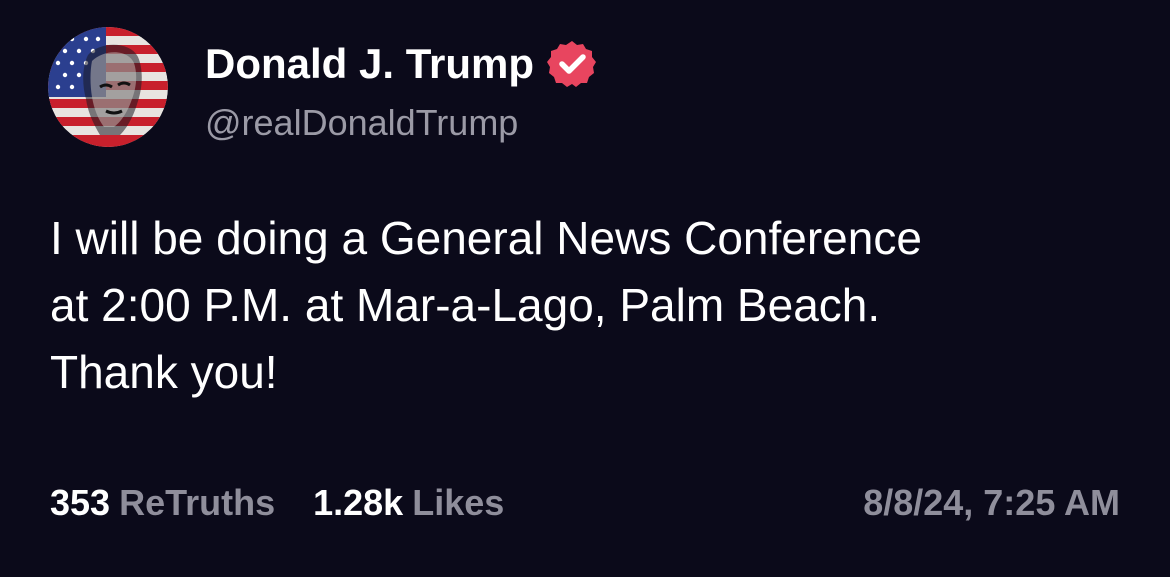  What do you see at coordinates (277, 503) in the screenshot?
I see `post-stats: 353 ReTruths 1.28k Likes` at bounding box center [277, 503].